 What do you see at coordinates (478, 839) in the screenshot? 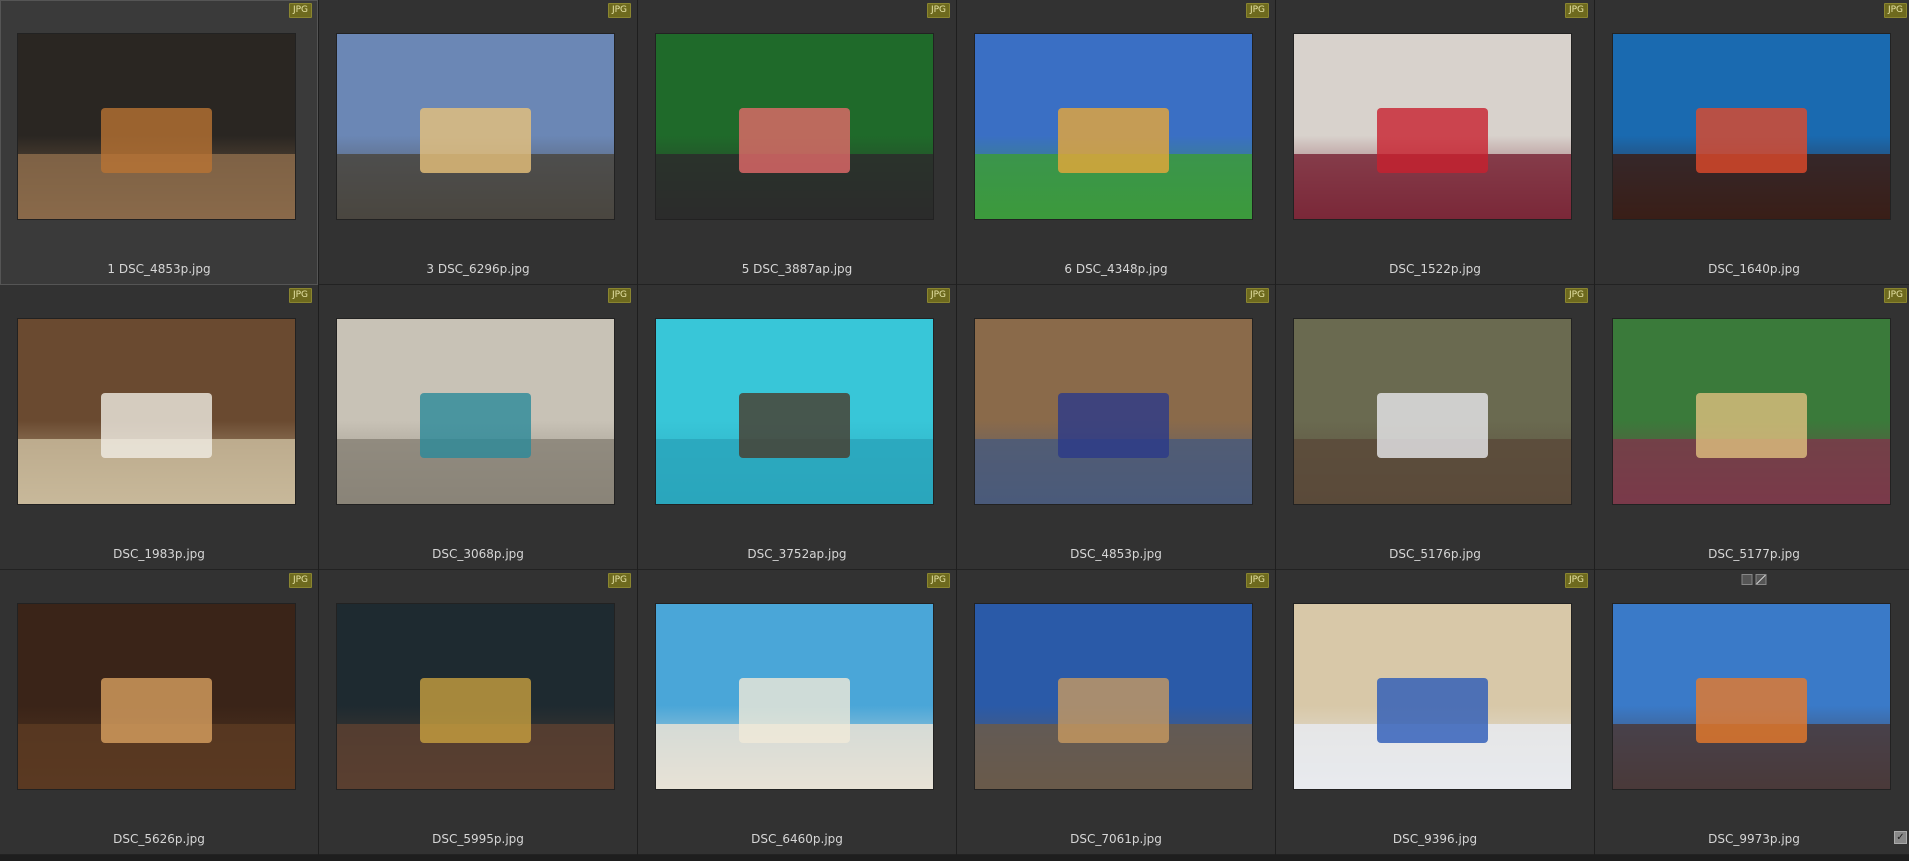
I see `file-name: DSC_5995p.jpg` at bounding box center [478, 839].